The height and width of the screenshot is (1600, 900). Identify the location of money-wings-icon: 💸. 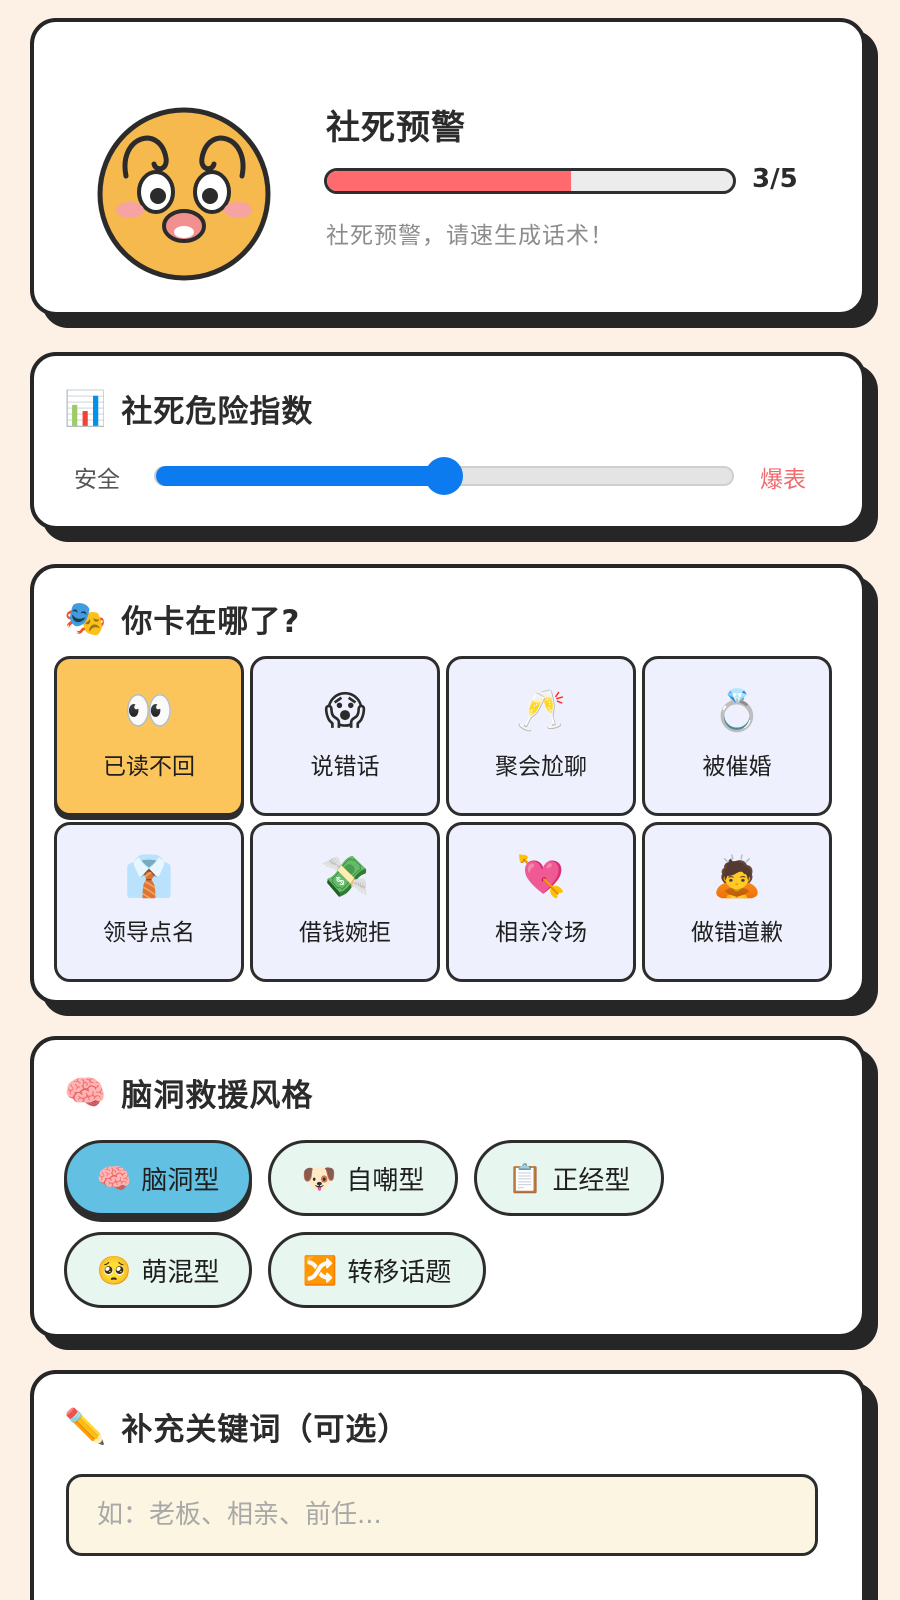
(345, 877).